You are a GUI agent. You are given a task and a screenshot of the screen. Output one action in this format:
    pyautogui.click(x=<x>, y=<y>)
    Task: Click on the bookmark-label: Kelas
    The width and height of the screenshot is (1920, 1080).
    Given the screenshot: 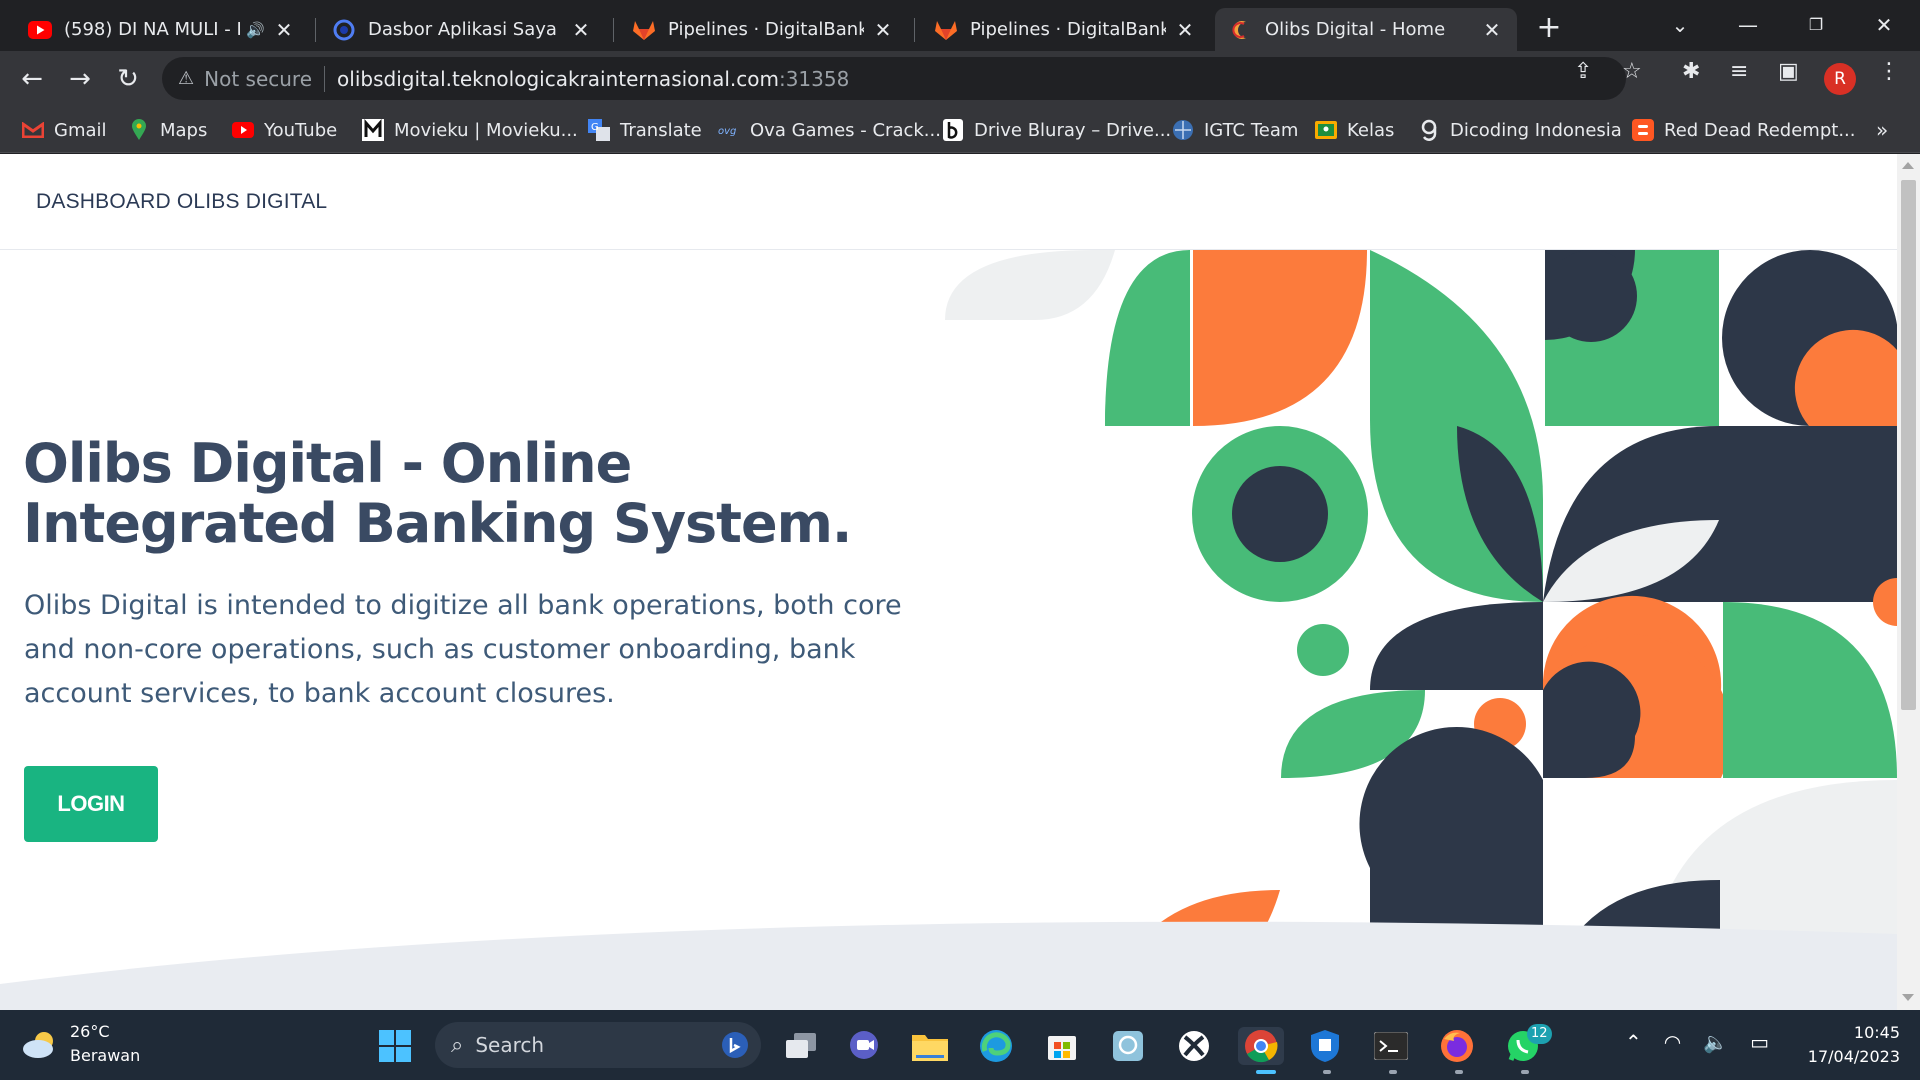 What is the action you would take?
    pyautogui.click(x=1371, y=130)
    